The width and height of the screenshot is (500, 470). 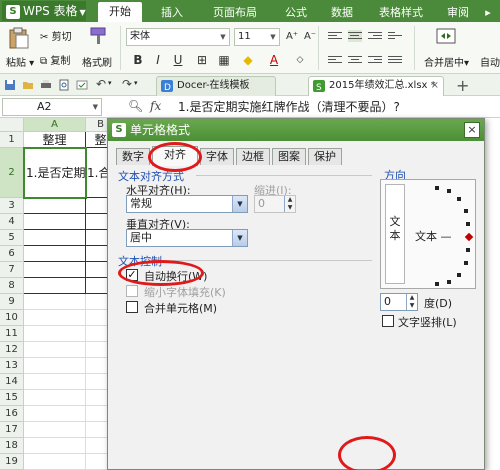 I want to click on degrees-spinner: 0 ▲ ▼, so click(x=399, y=302).